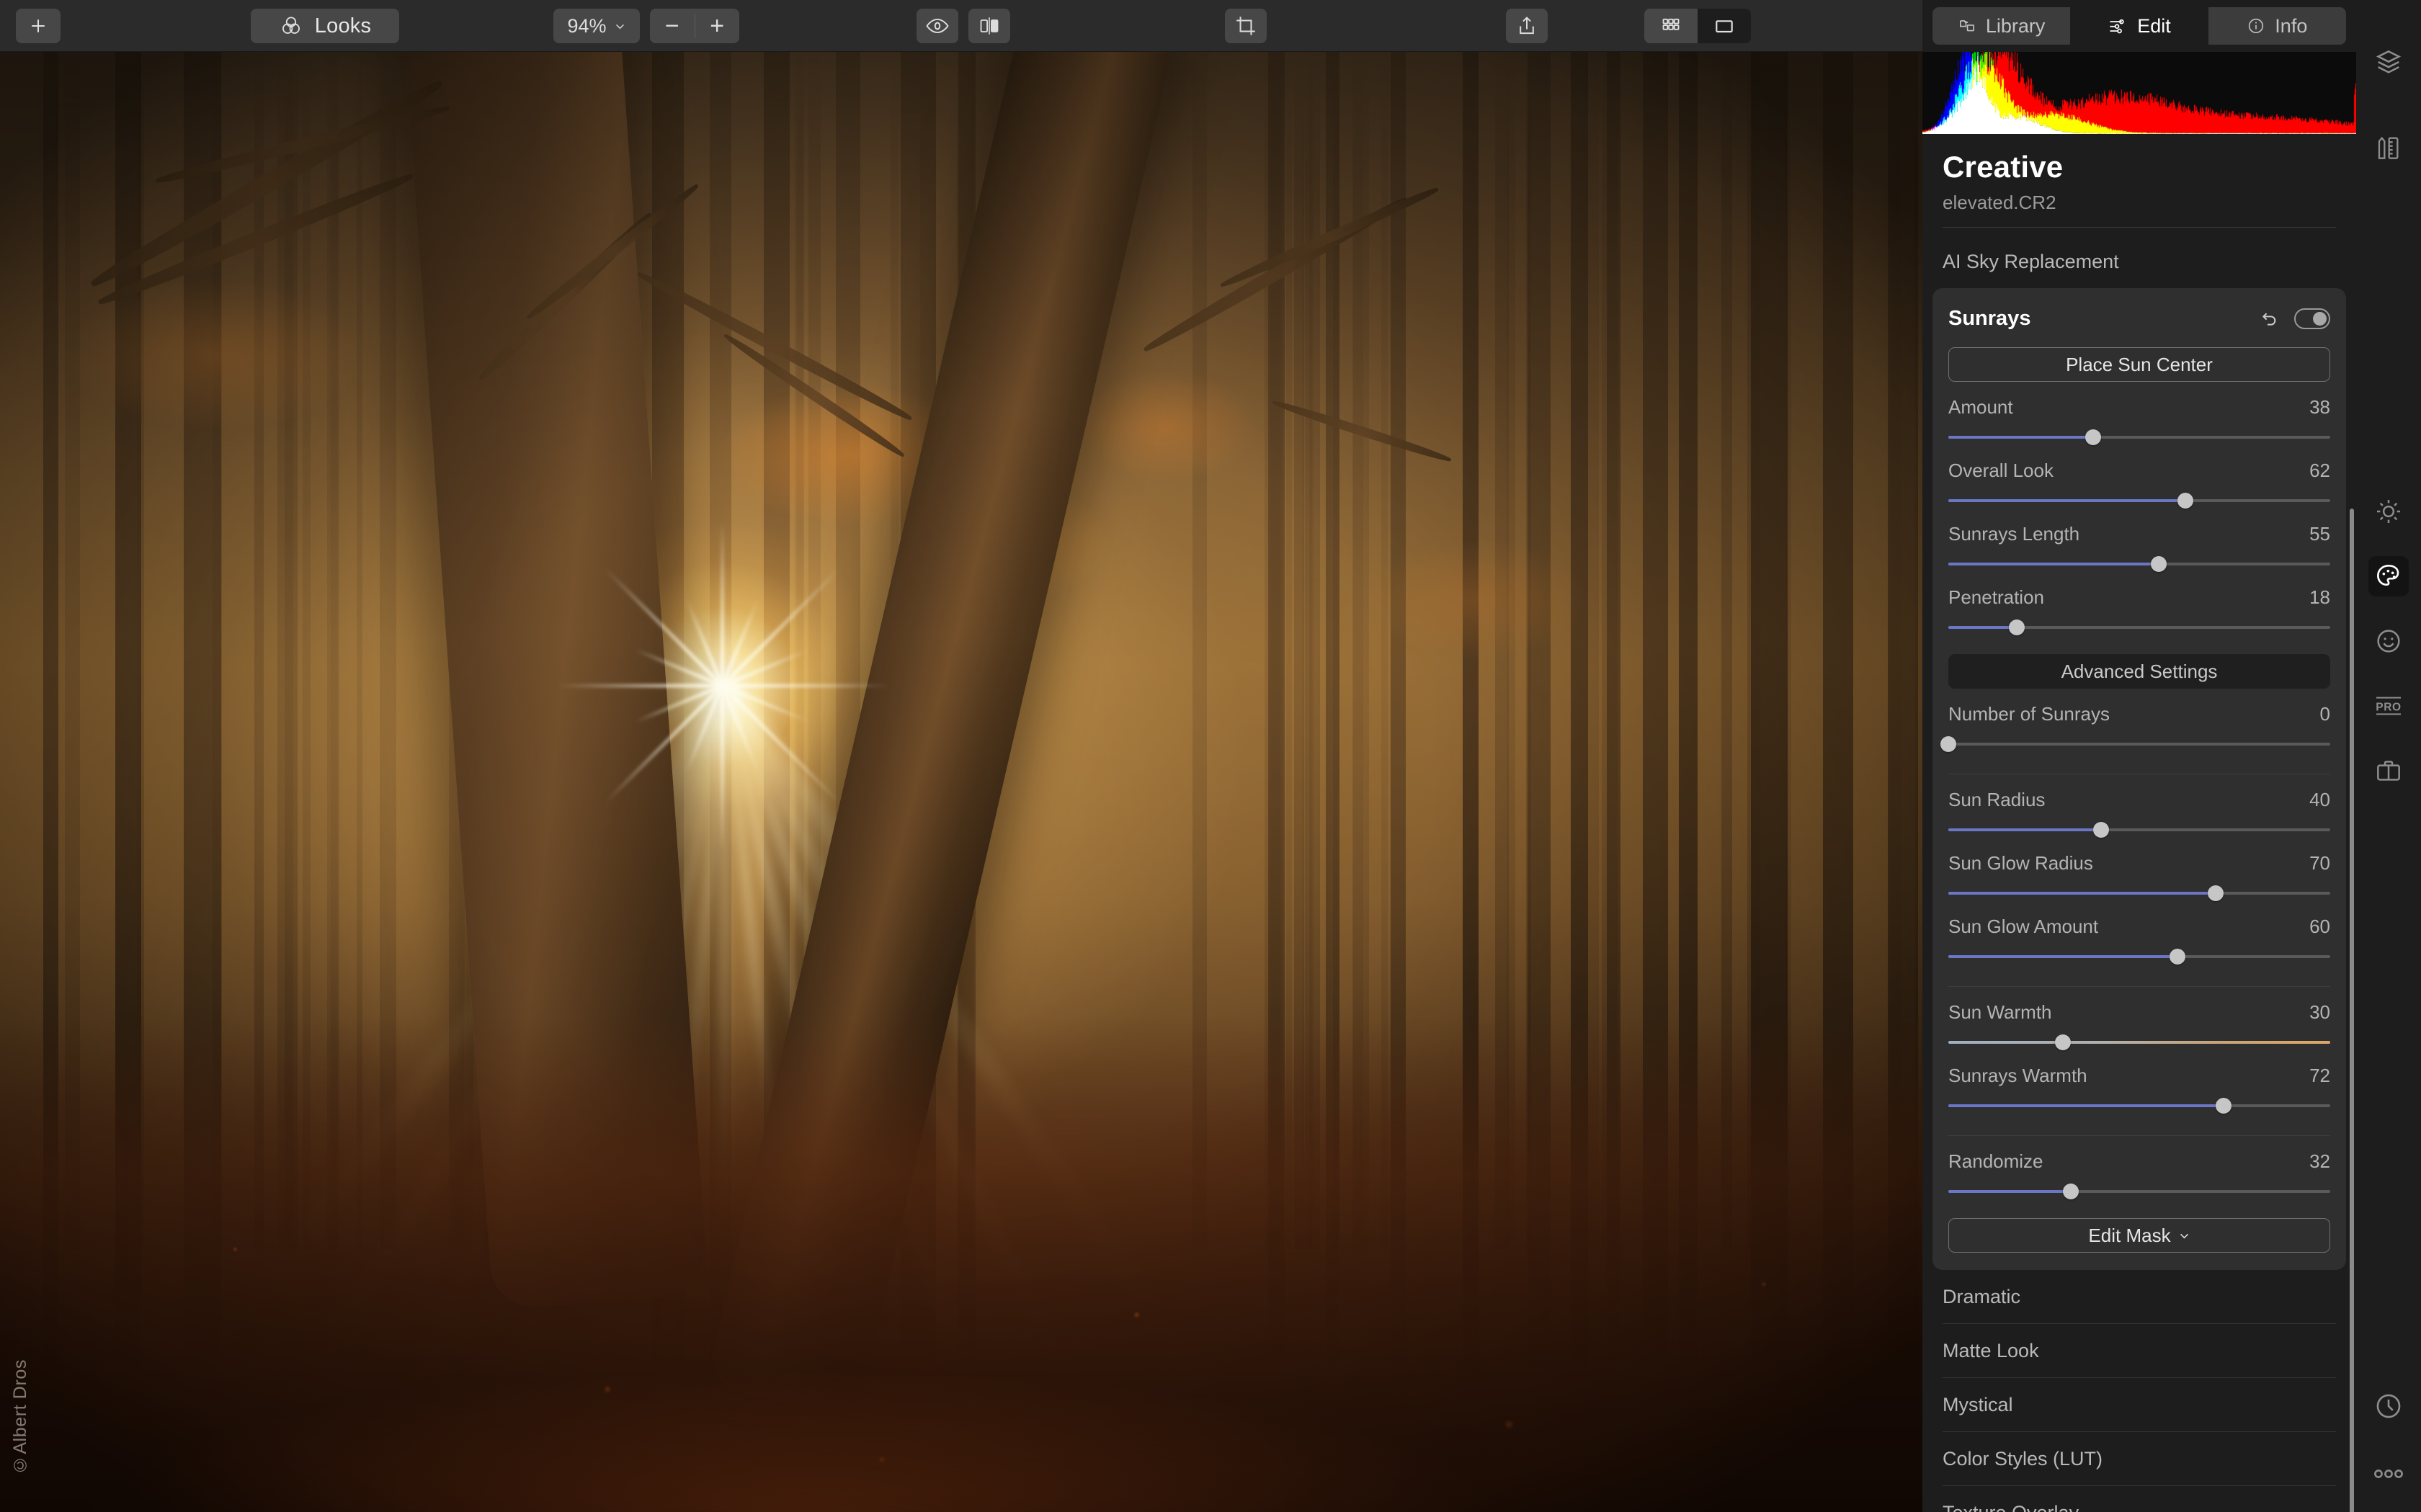 This screenshot has width=2421, height=1512. What do you see at coordinates (2388, 771) in the screenshot?
I see `rail-item-presets` at bounding box center [2388, 771].